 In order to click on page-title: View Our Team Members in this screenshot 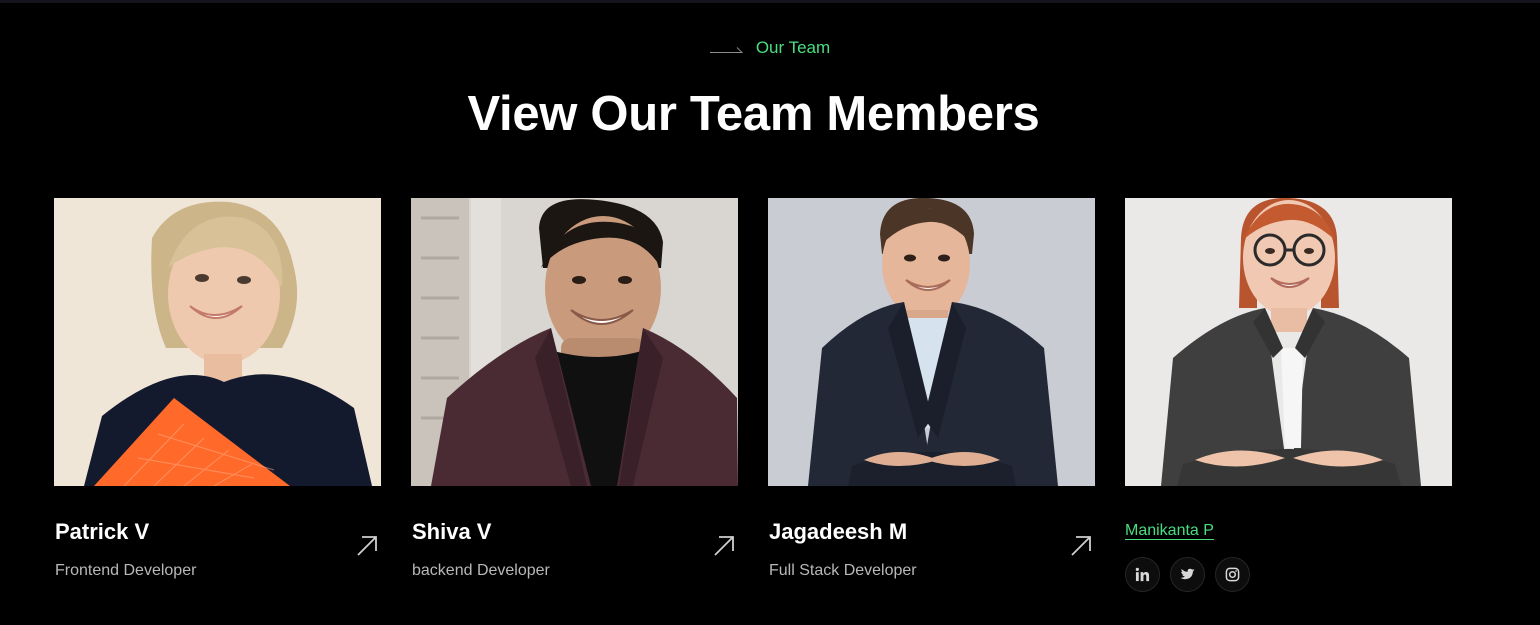, I will do `click(753, 114)`.